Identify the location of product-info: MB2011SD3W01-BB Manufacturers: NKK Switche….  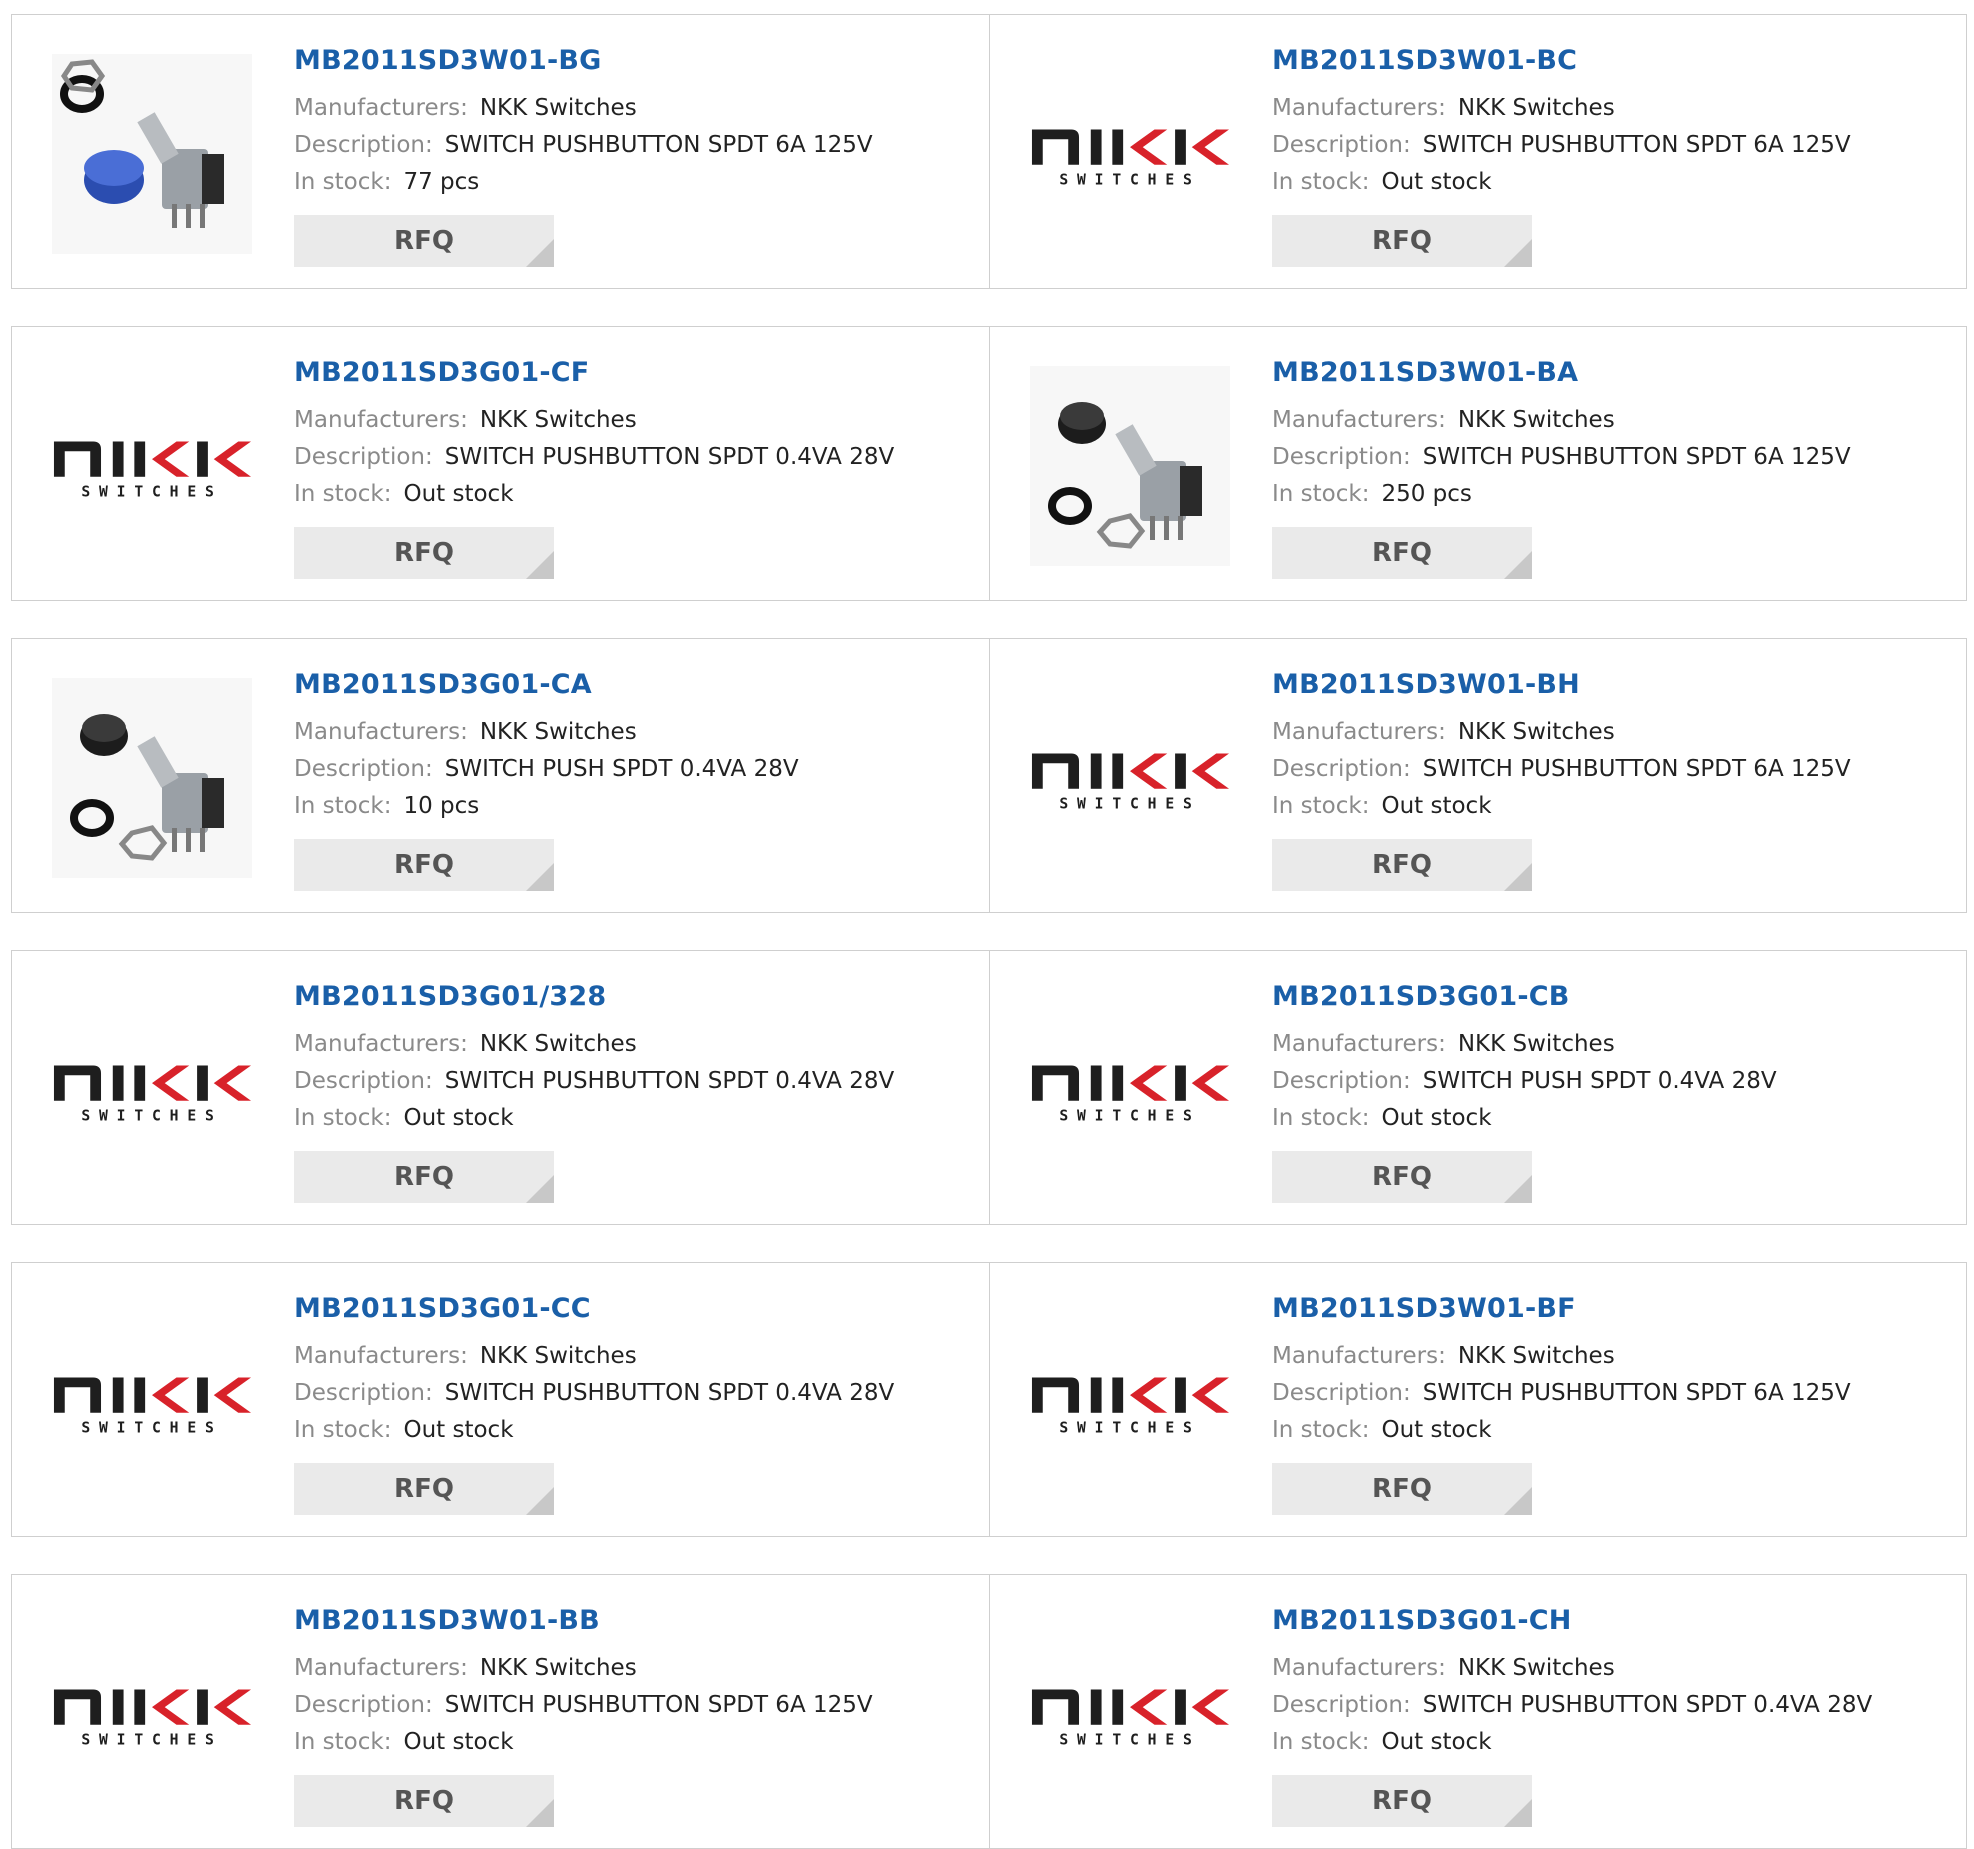
(583, 1716).